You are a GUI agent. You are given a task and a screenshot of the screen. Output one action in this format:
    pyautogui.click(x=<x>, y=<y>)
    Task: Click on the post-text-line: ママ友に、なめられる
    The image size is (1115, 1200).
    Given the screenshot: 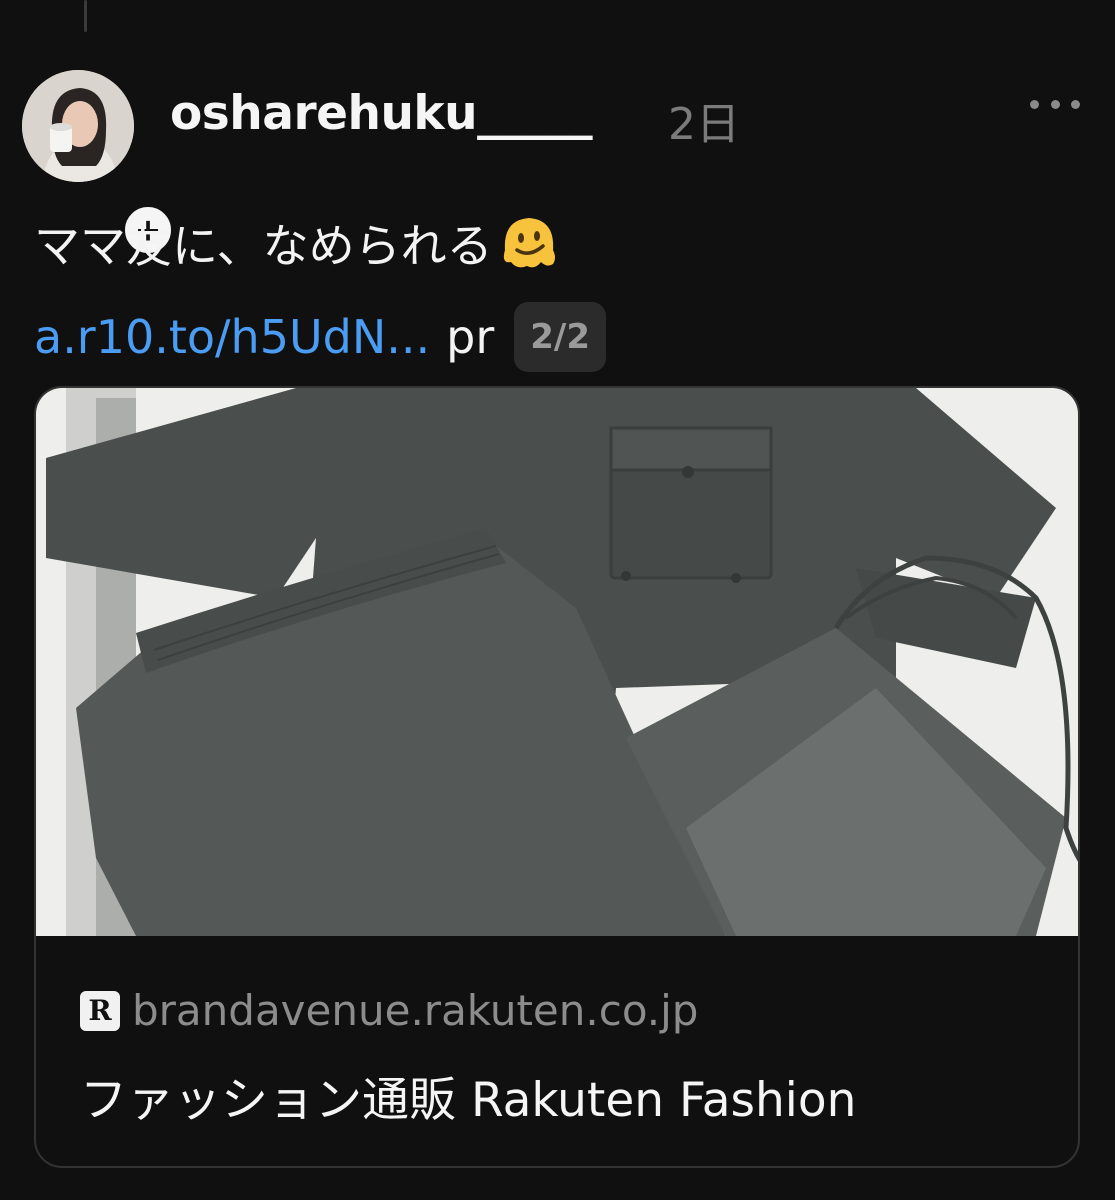 What is the action you would take?
    pyautogui.click(x=297, y=243)
    